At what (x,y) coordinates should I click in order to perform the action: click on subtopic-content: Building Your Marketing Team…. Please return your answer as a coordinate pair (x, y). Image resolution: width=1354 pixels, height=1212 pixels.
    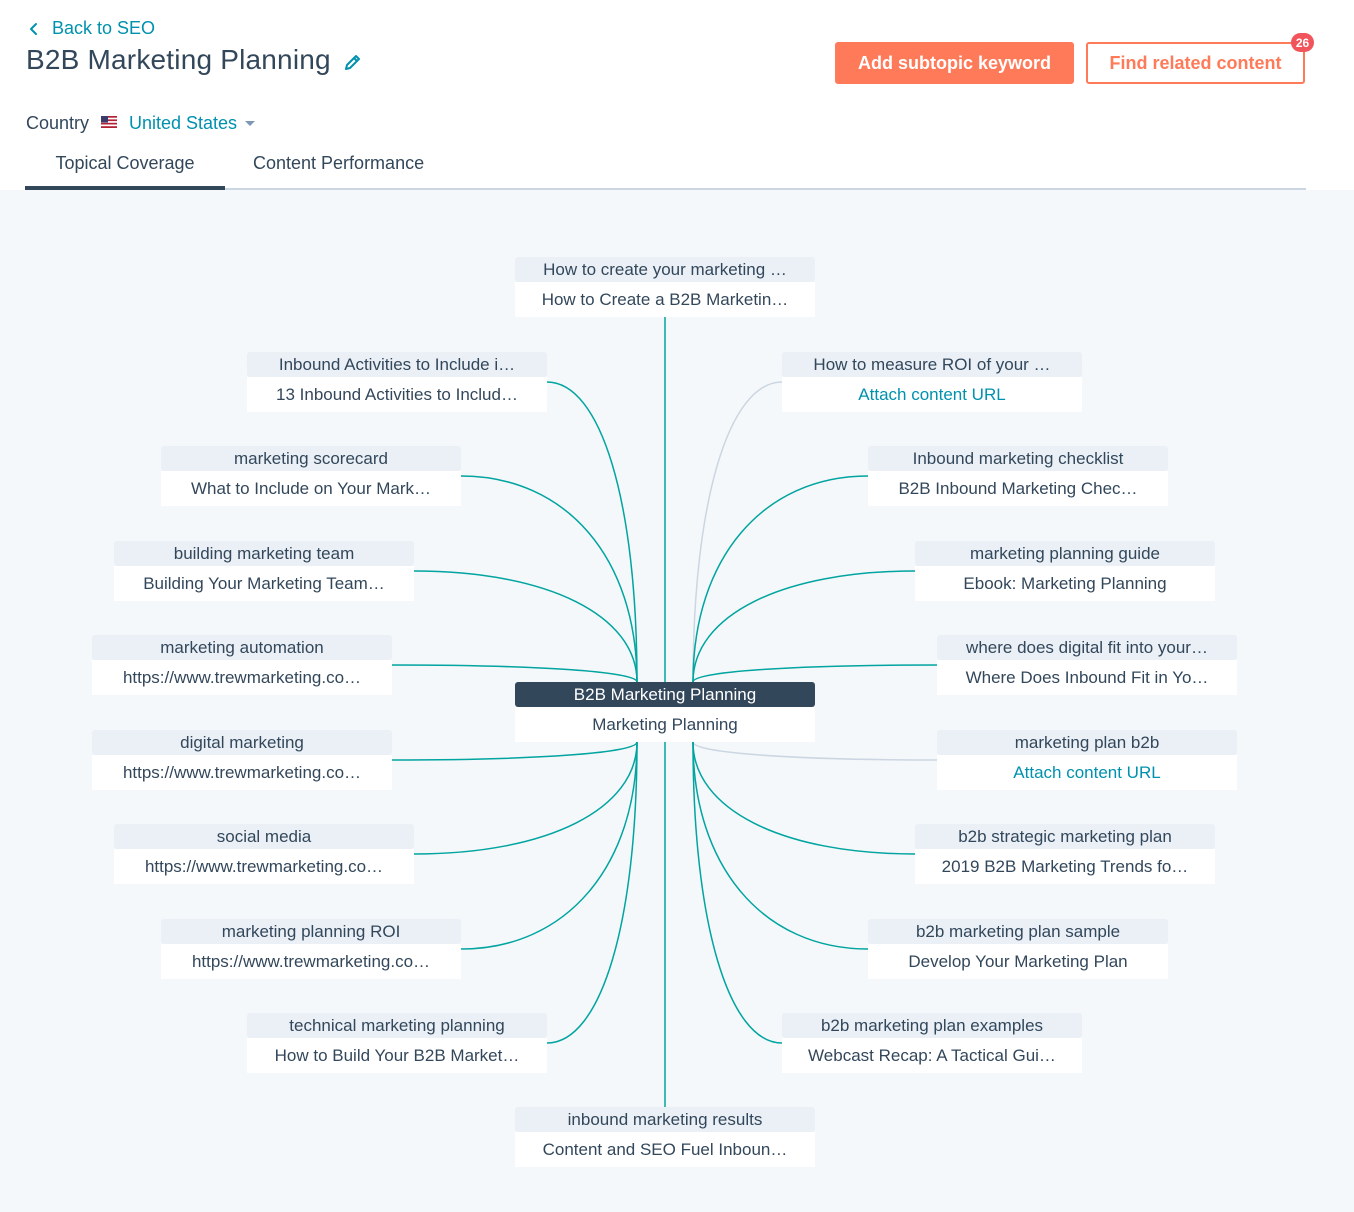
    Looking at the image, I should click on (264, 583).